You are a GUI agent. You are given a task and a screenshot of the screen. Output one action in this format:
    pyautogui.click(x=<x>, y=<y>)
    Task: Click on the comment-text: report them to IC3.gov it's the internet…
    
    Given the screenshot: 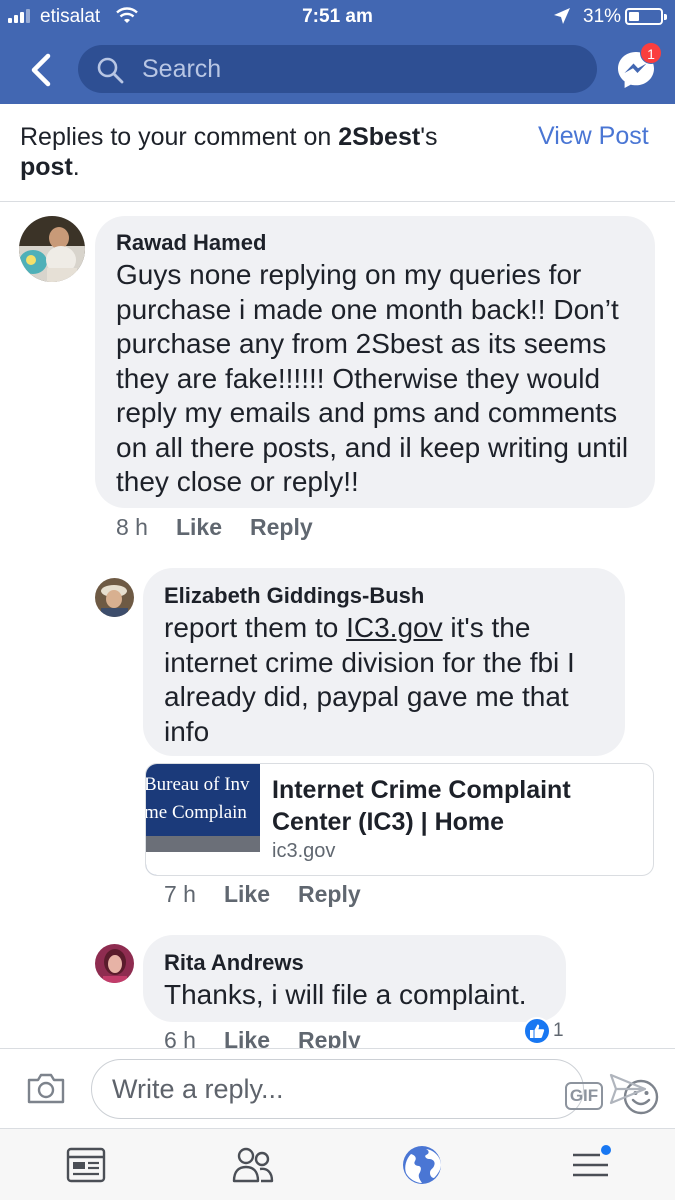 What is the action you would take?
    pyautogui.click(x=369, y=679)
    